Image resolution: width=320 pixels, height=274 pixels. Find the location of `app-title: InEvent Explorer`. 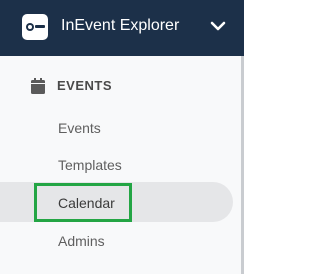

app-title: InEvent Explorer is located at coordinates (120, 26).